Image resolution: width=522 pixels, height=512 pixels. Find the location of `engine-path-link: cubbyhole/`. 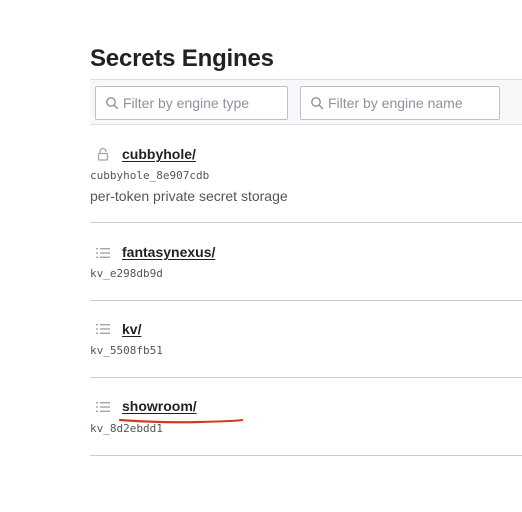

engine-path-link: cubbyhole/ is located at coordinates (159, 154).